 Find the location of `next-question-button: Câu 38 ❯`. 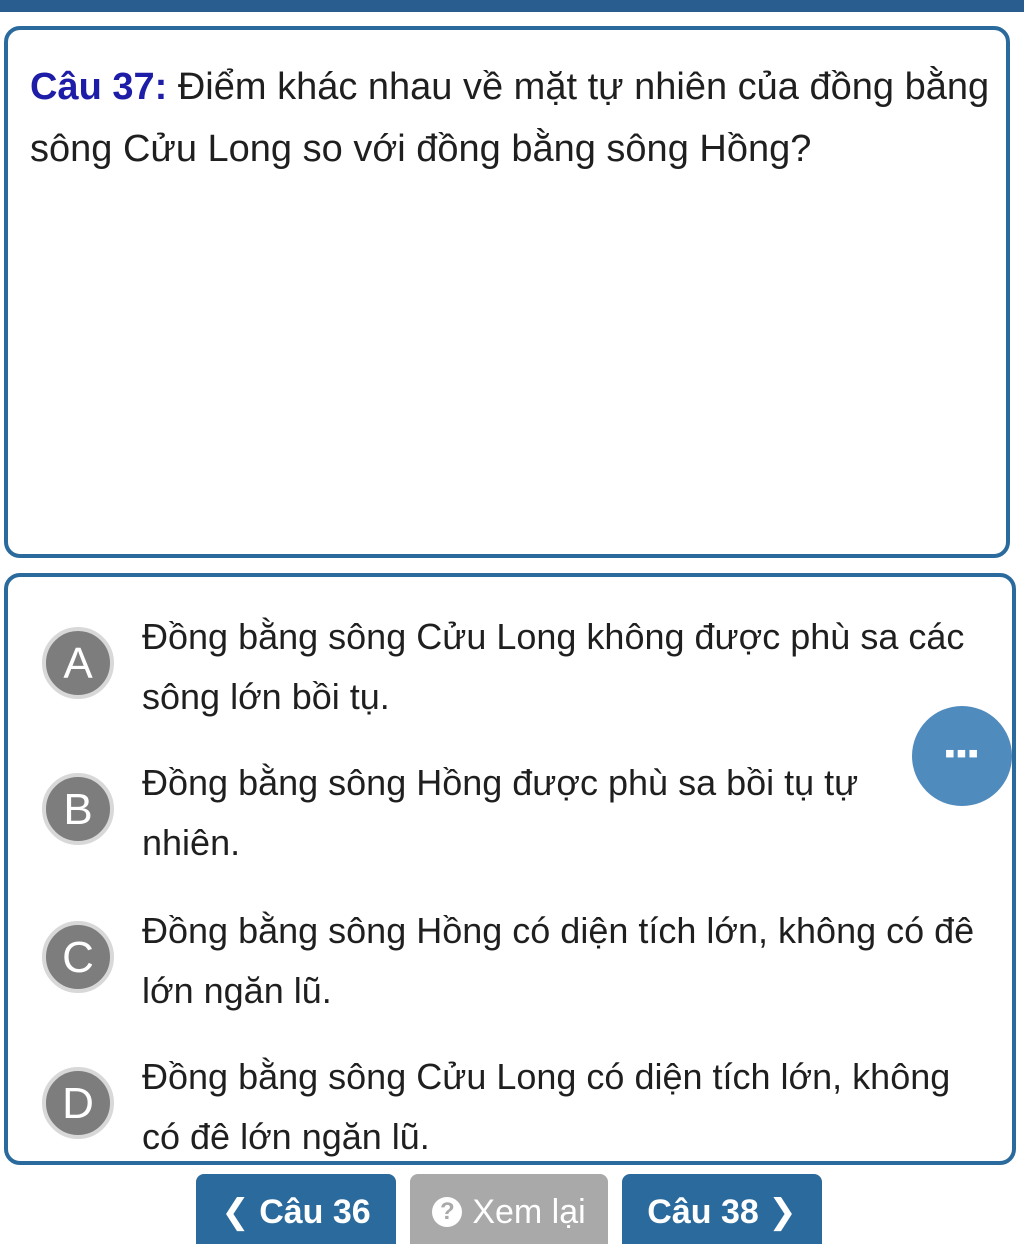

next-question-button: Câu 38 ❯ is located at coordinates (722, 1209).